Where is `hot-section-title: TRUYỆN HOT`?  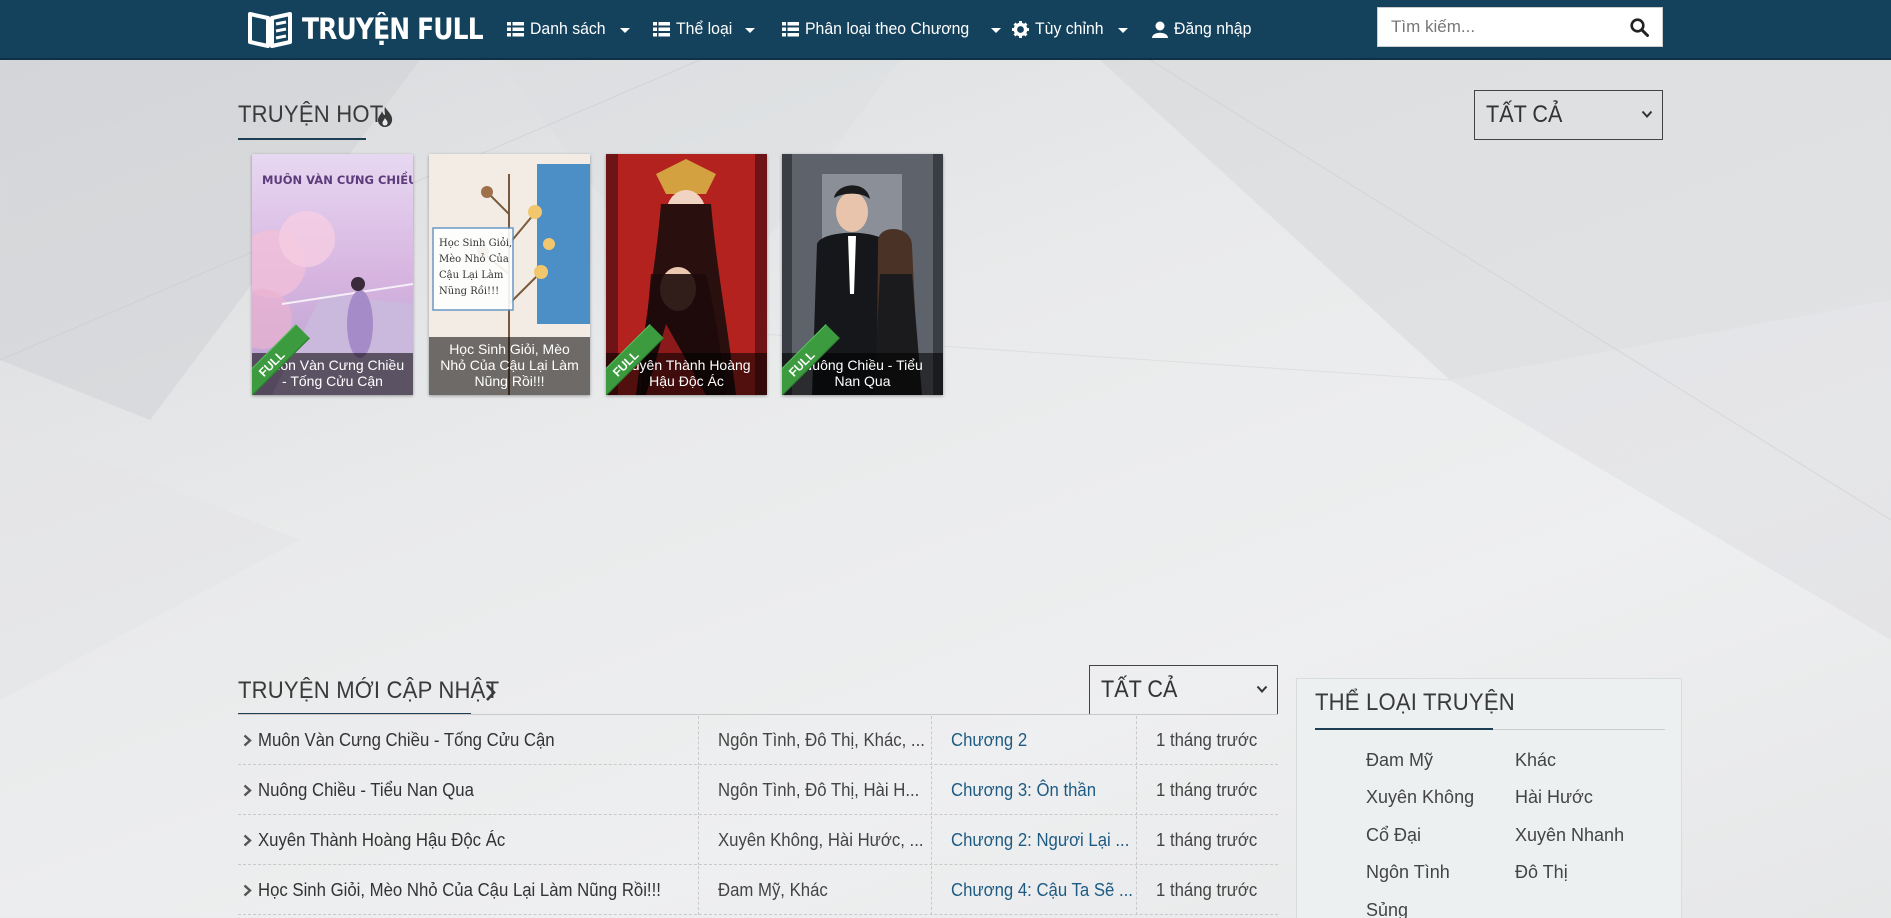
hot-section-title: TRUYỆN HOT is located at coordinates (310, 115).